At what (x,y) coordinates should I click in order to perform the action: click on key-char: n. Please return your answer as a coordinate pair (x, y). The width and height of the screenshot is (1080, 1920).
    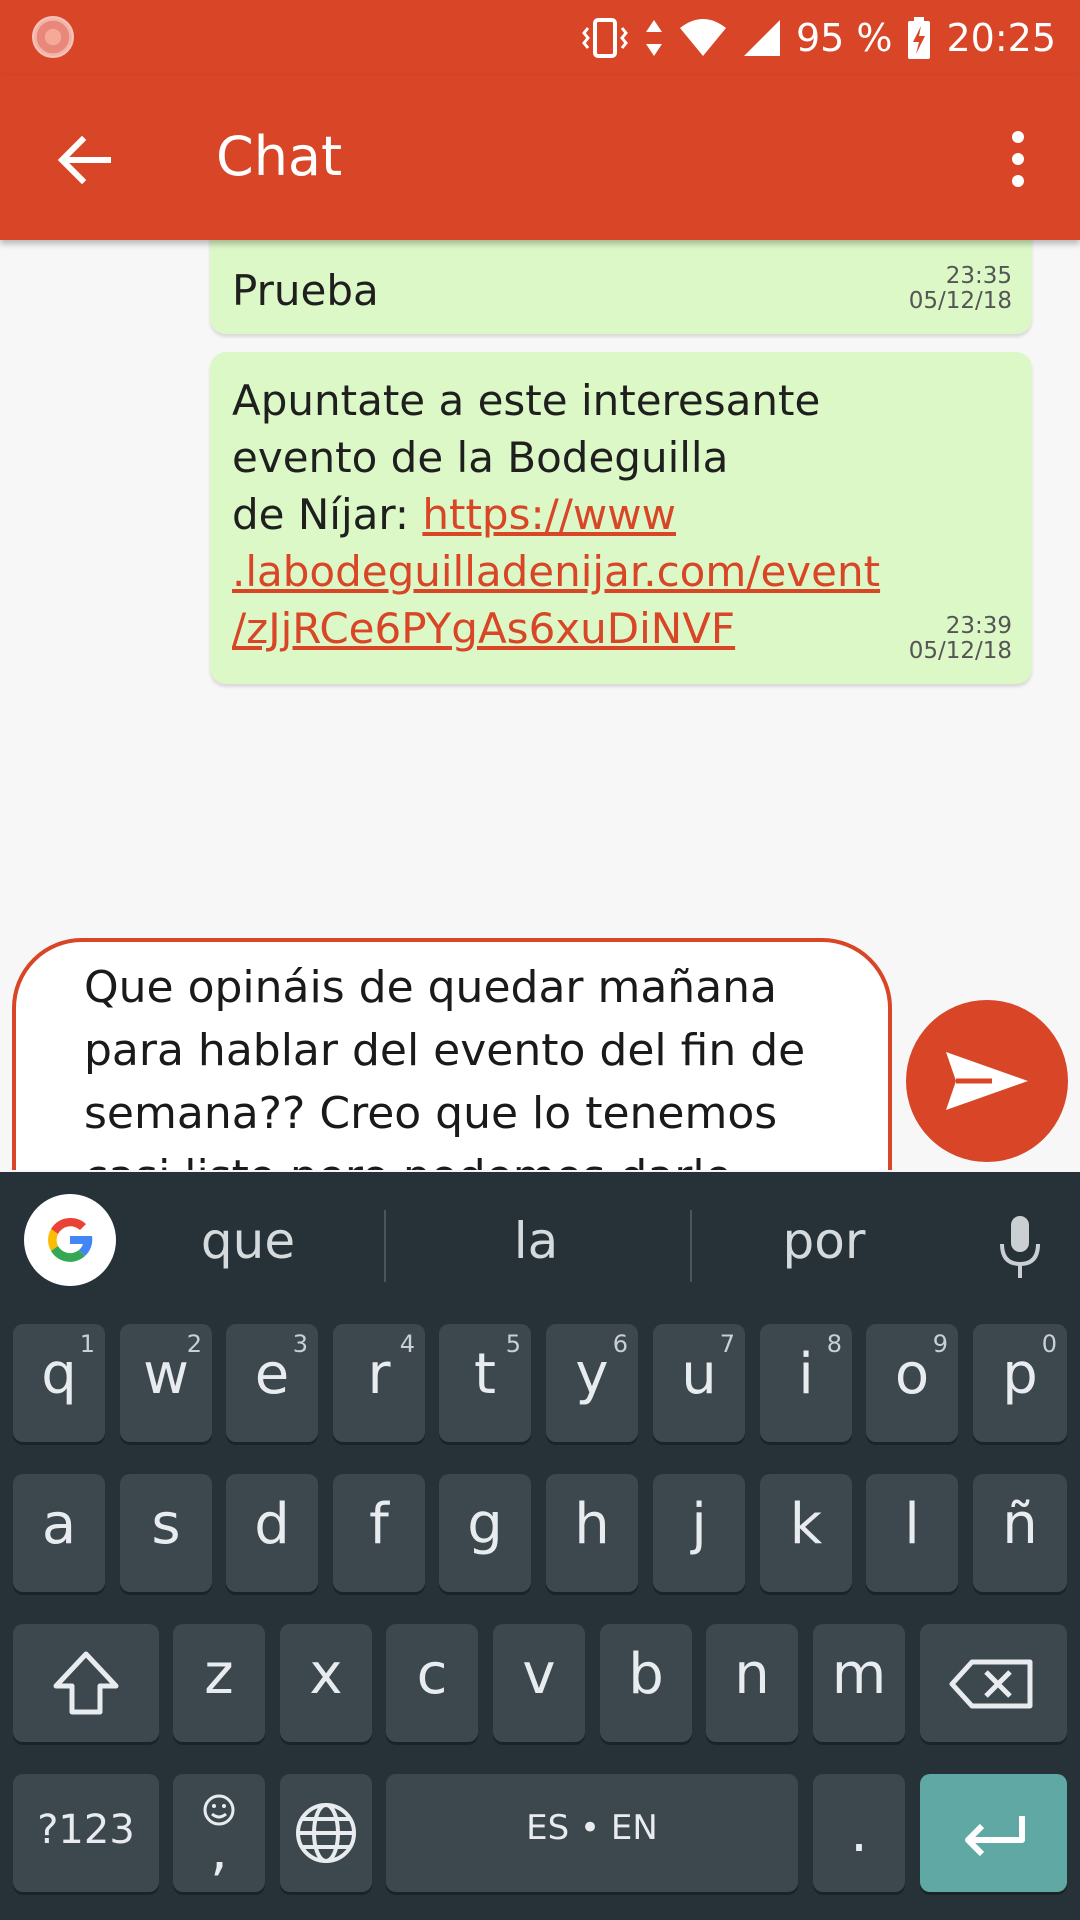
    Looking at the image, I should click on (752, 1674).